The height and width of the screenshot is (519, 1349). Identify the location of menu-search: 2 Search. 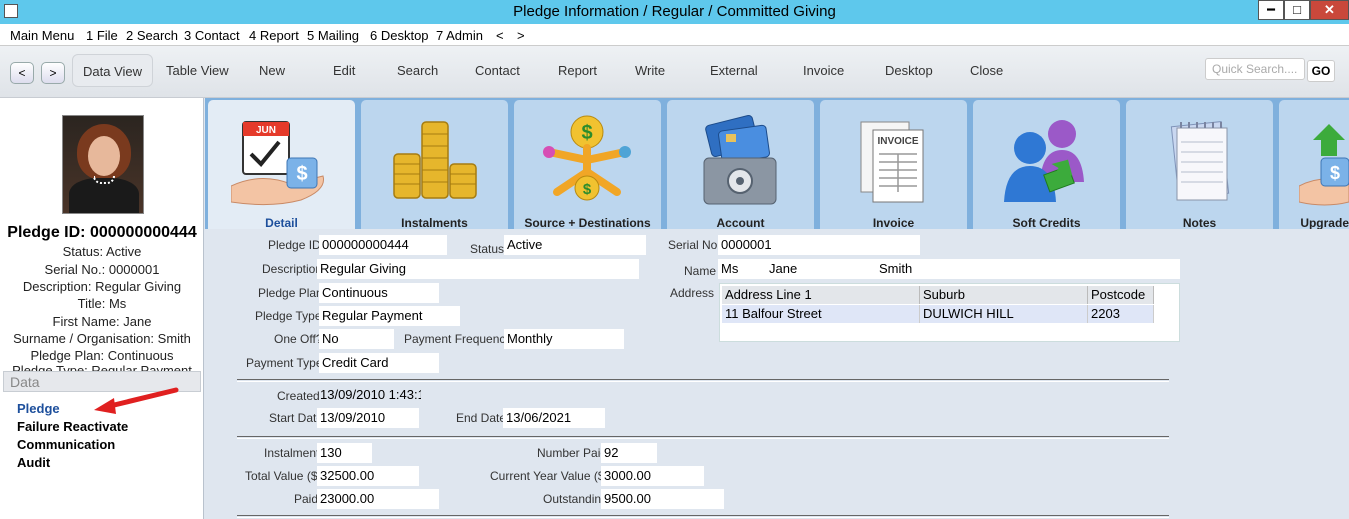
(152, 35).